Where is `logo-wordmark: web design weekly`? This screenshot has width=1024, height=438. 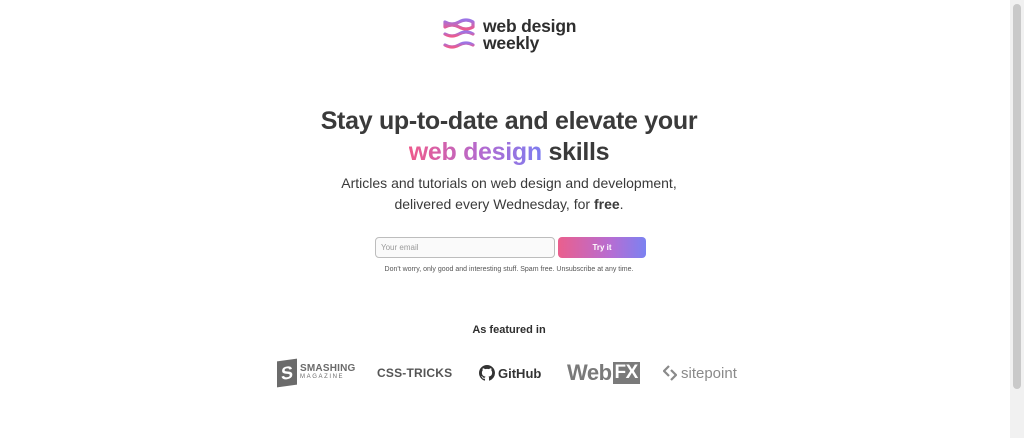
logo-wordmark: web design weekly is located at coordinates (529, 35).